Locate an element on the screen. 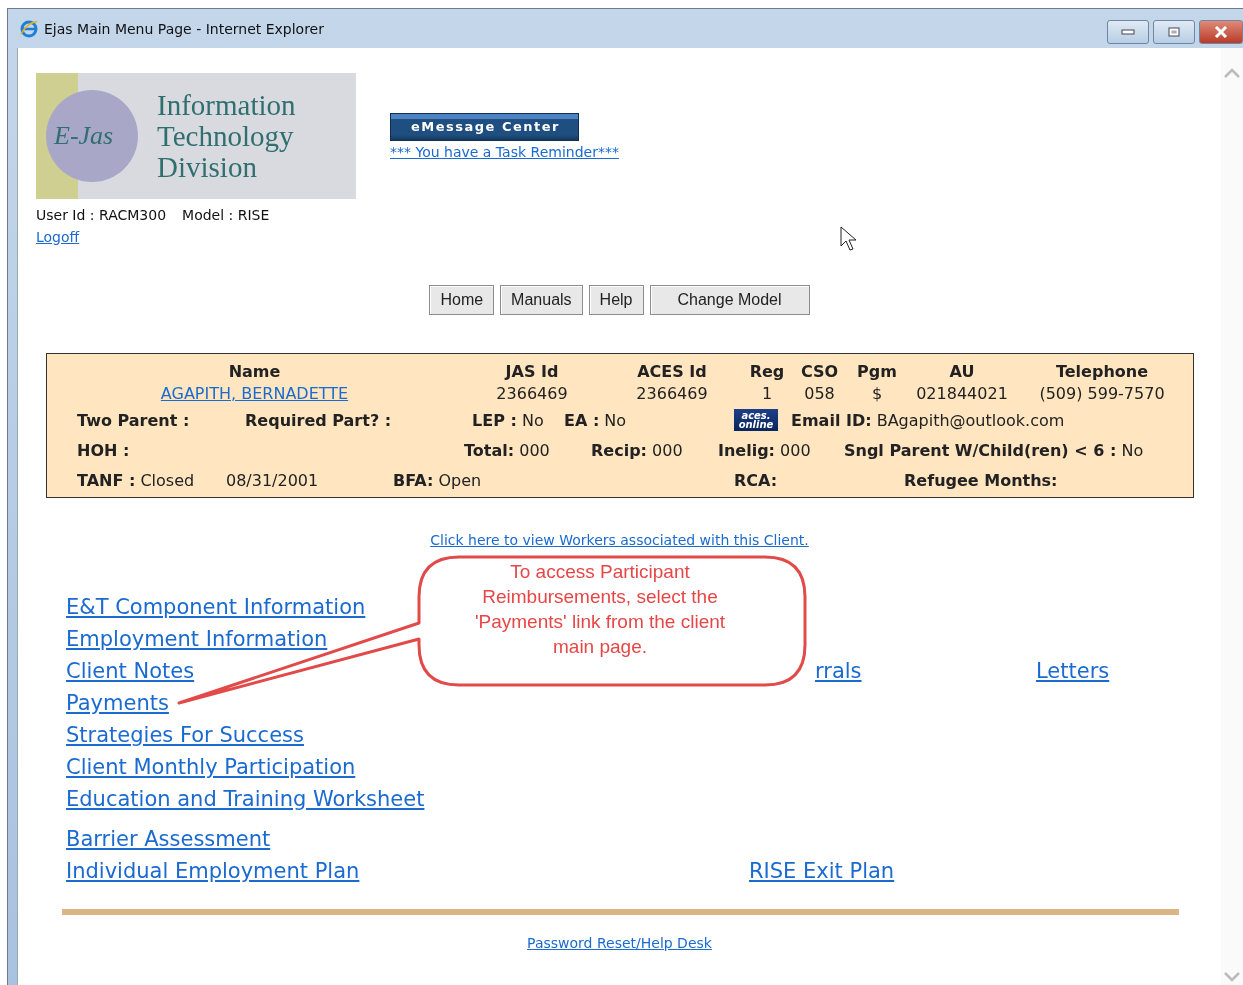 The width and height of the screenshot is (1243, 985). column-header: ACES Id is located at coordinates (672, 371).